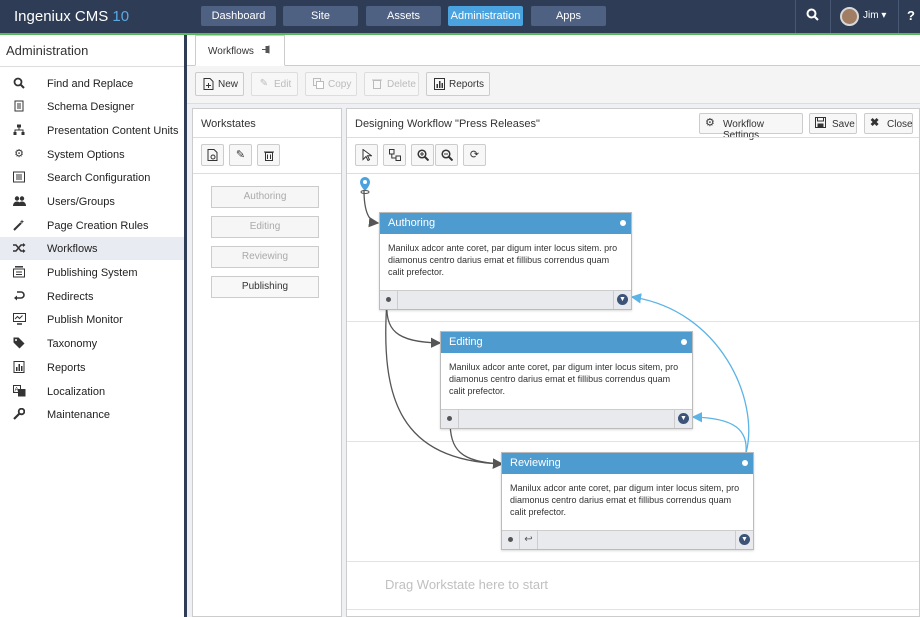 Image resolution: width=920 pixels, height=617 pixels. I want to click on sidebar-item-maintenance: Maintenance, so click(92, 414).